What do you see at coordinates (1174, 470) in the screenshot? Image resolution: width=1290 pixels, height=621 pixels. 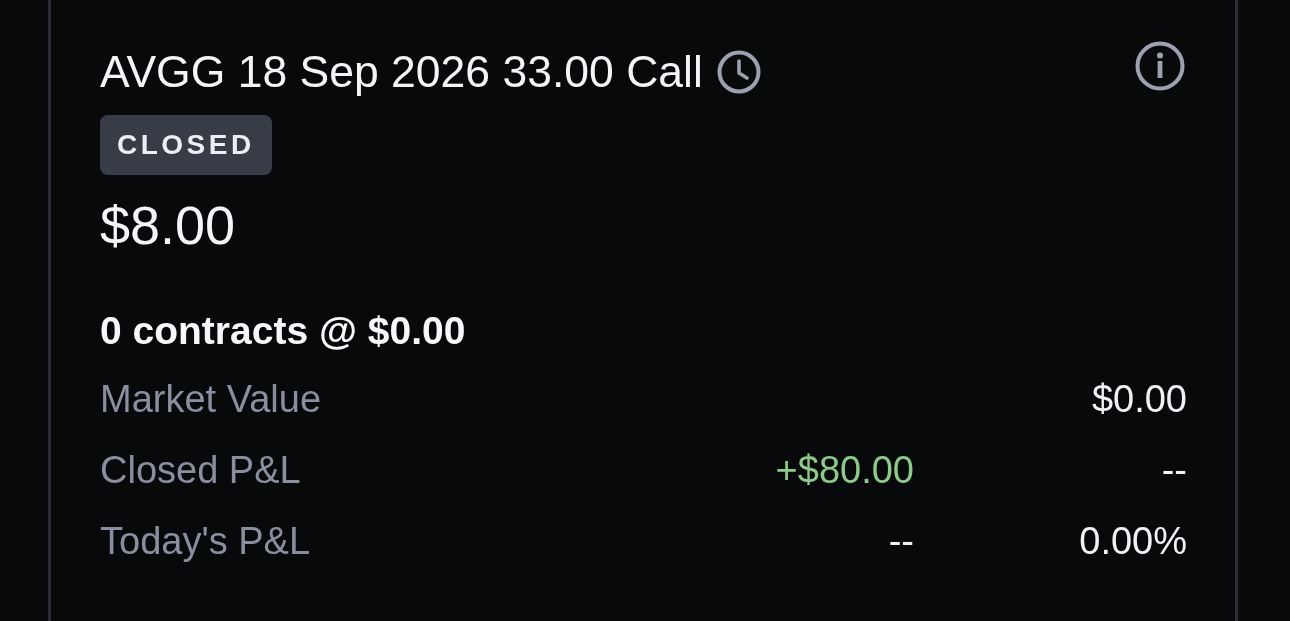 I see `row-value: --` at bounding box center [1174, 470].